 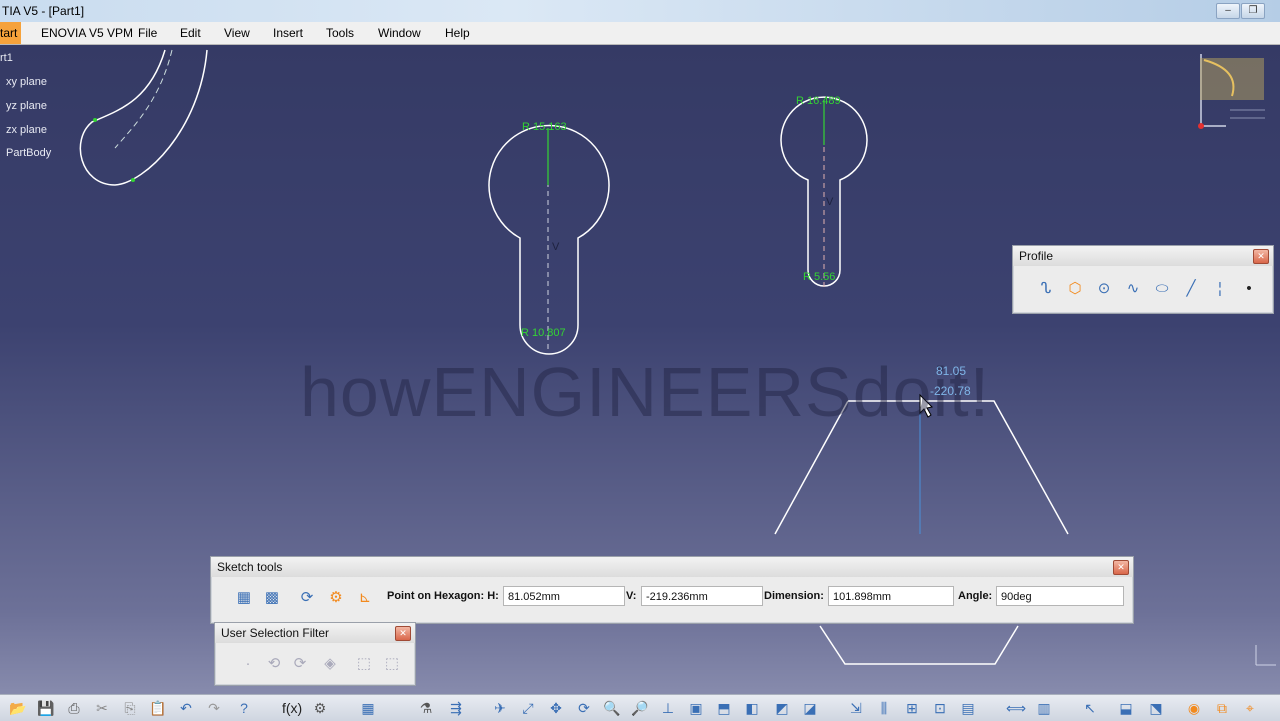 What do you see at coordinates (147, 33) in the screenshot?
I see `menu-file: File` at bounding box center [147, 33].